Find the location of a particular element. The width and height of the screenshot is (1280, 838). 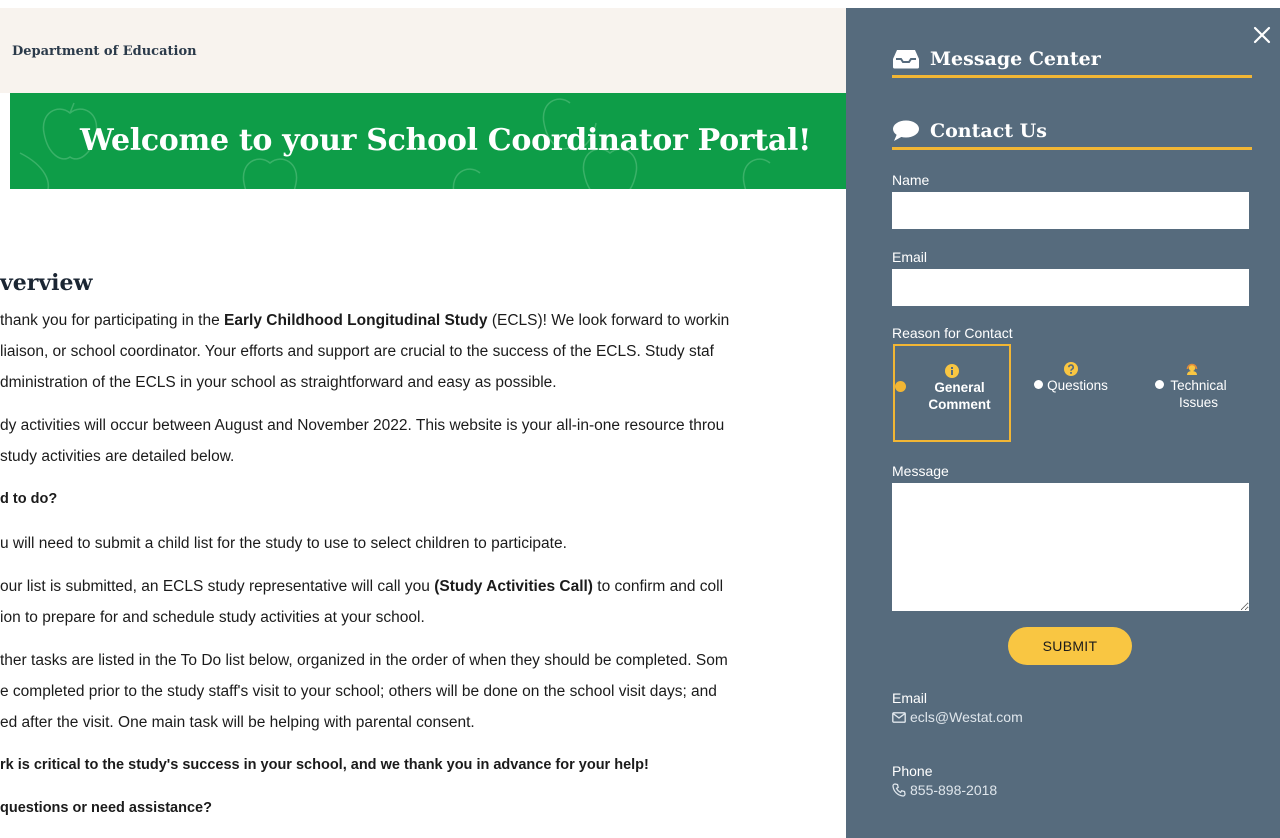

reason-row: Technical Issues is located at coordinates (1192, 394).